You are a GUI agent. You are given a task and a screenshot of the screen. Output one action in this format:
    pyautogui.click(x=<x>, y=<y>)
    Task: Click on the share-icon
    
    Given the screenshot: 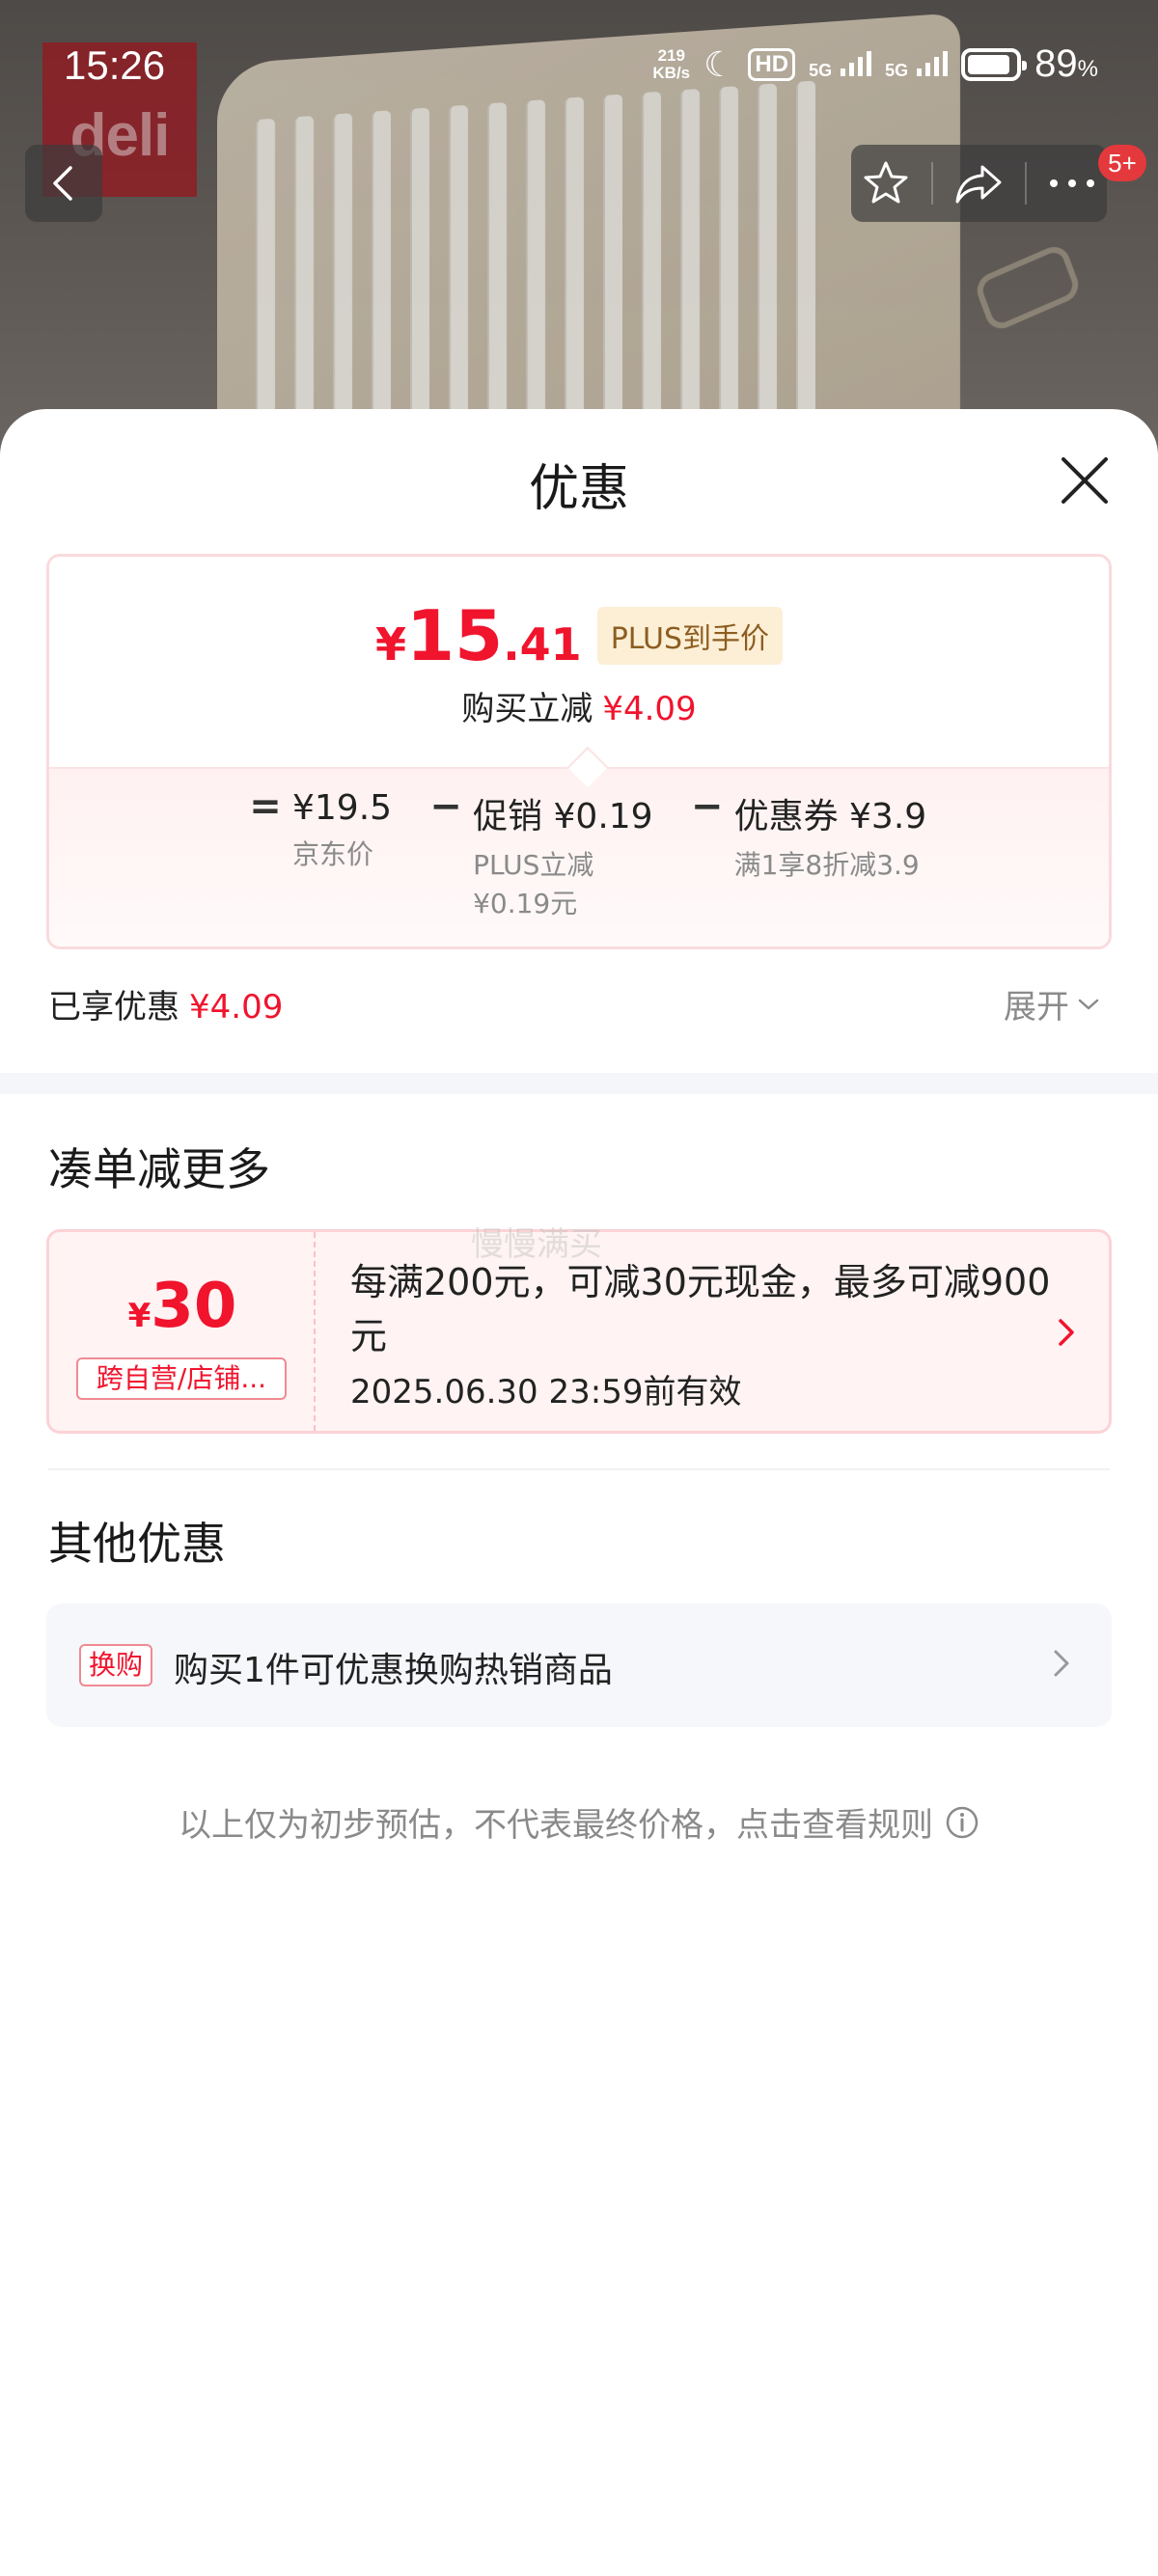 What is the action you would take?
    pyautogui.click(x=978, y=184)
    